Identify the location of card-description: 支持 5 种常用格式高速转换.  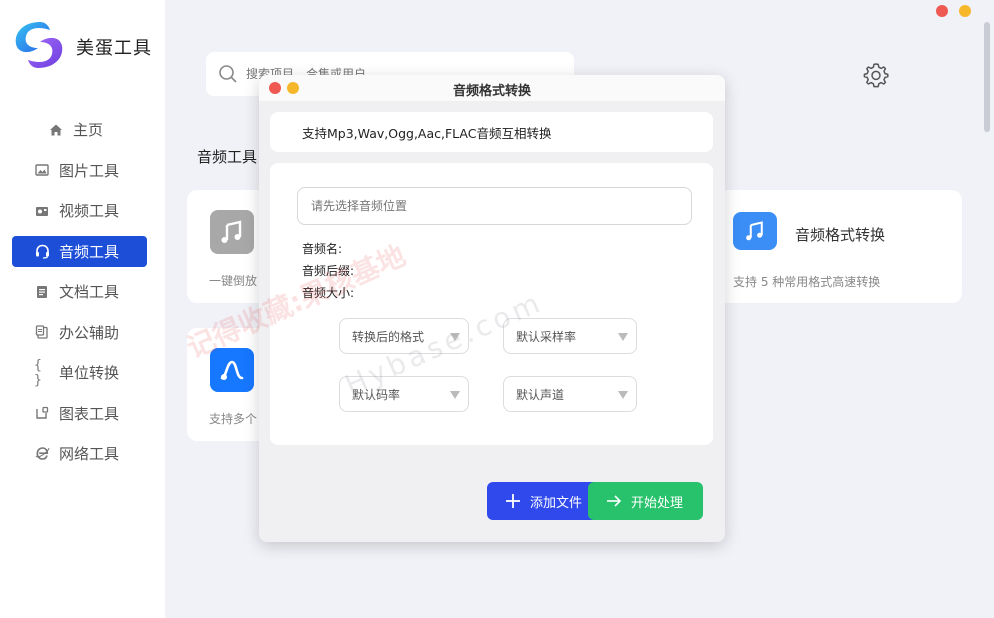
(807, 282).